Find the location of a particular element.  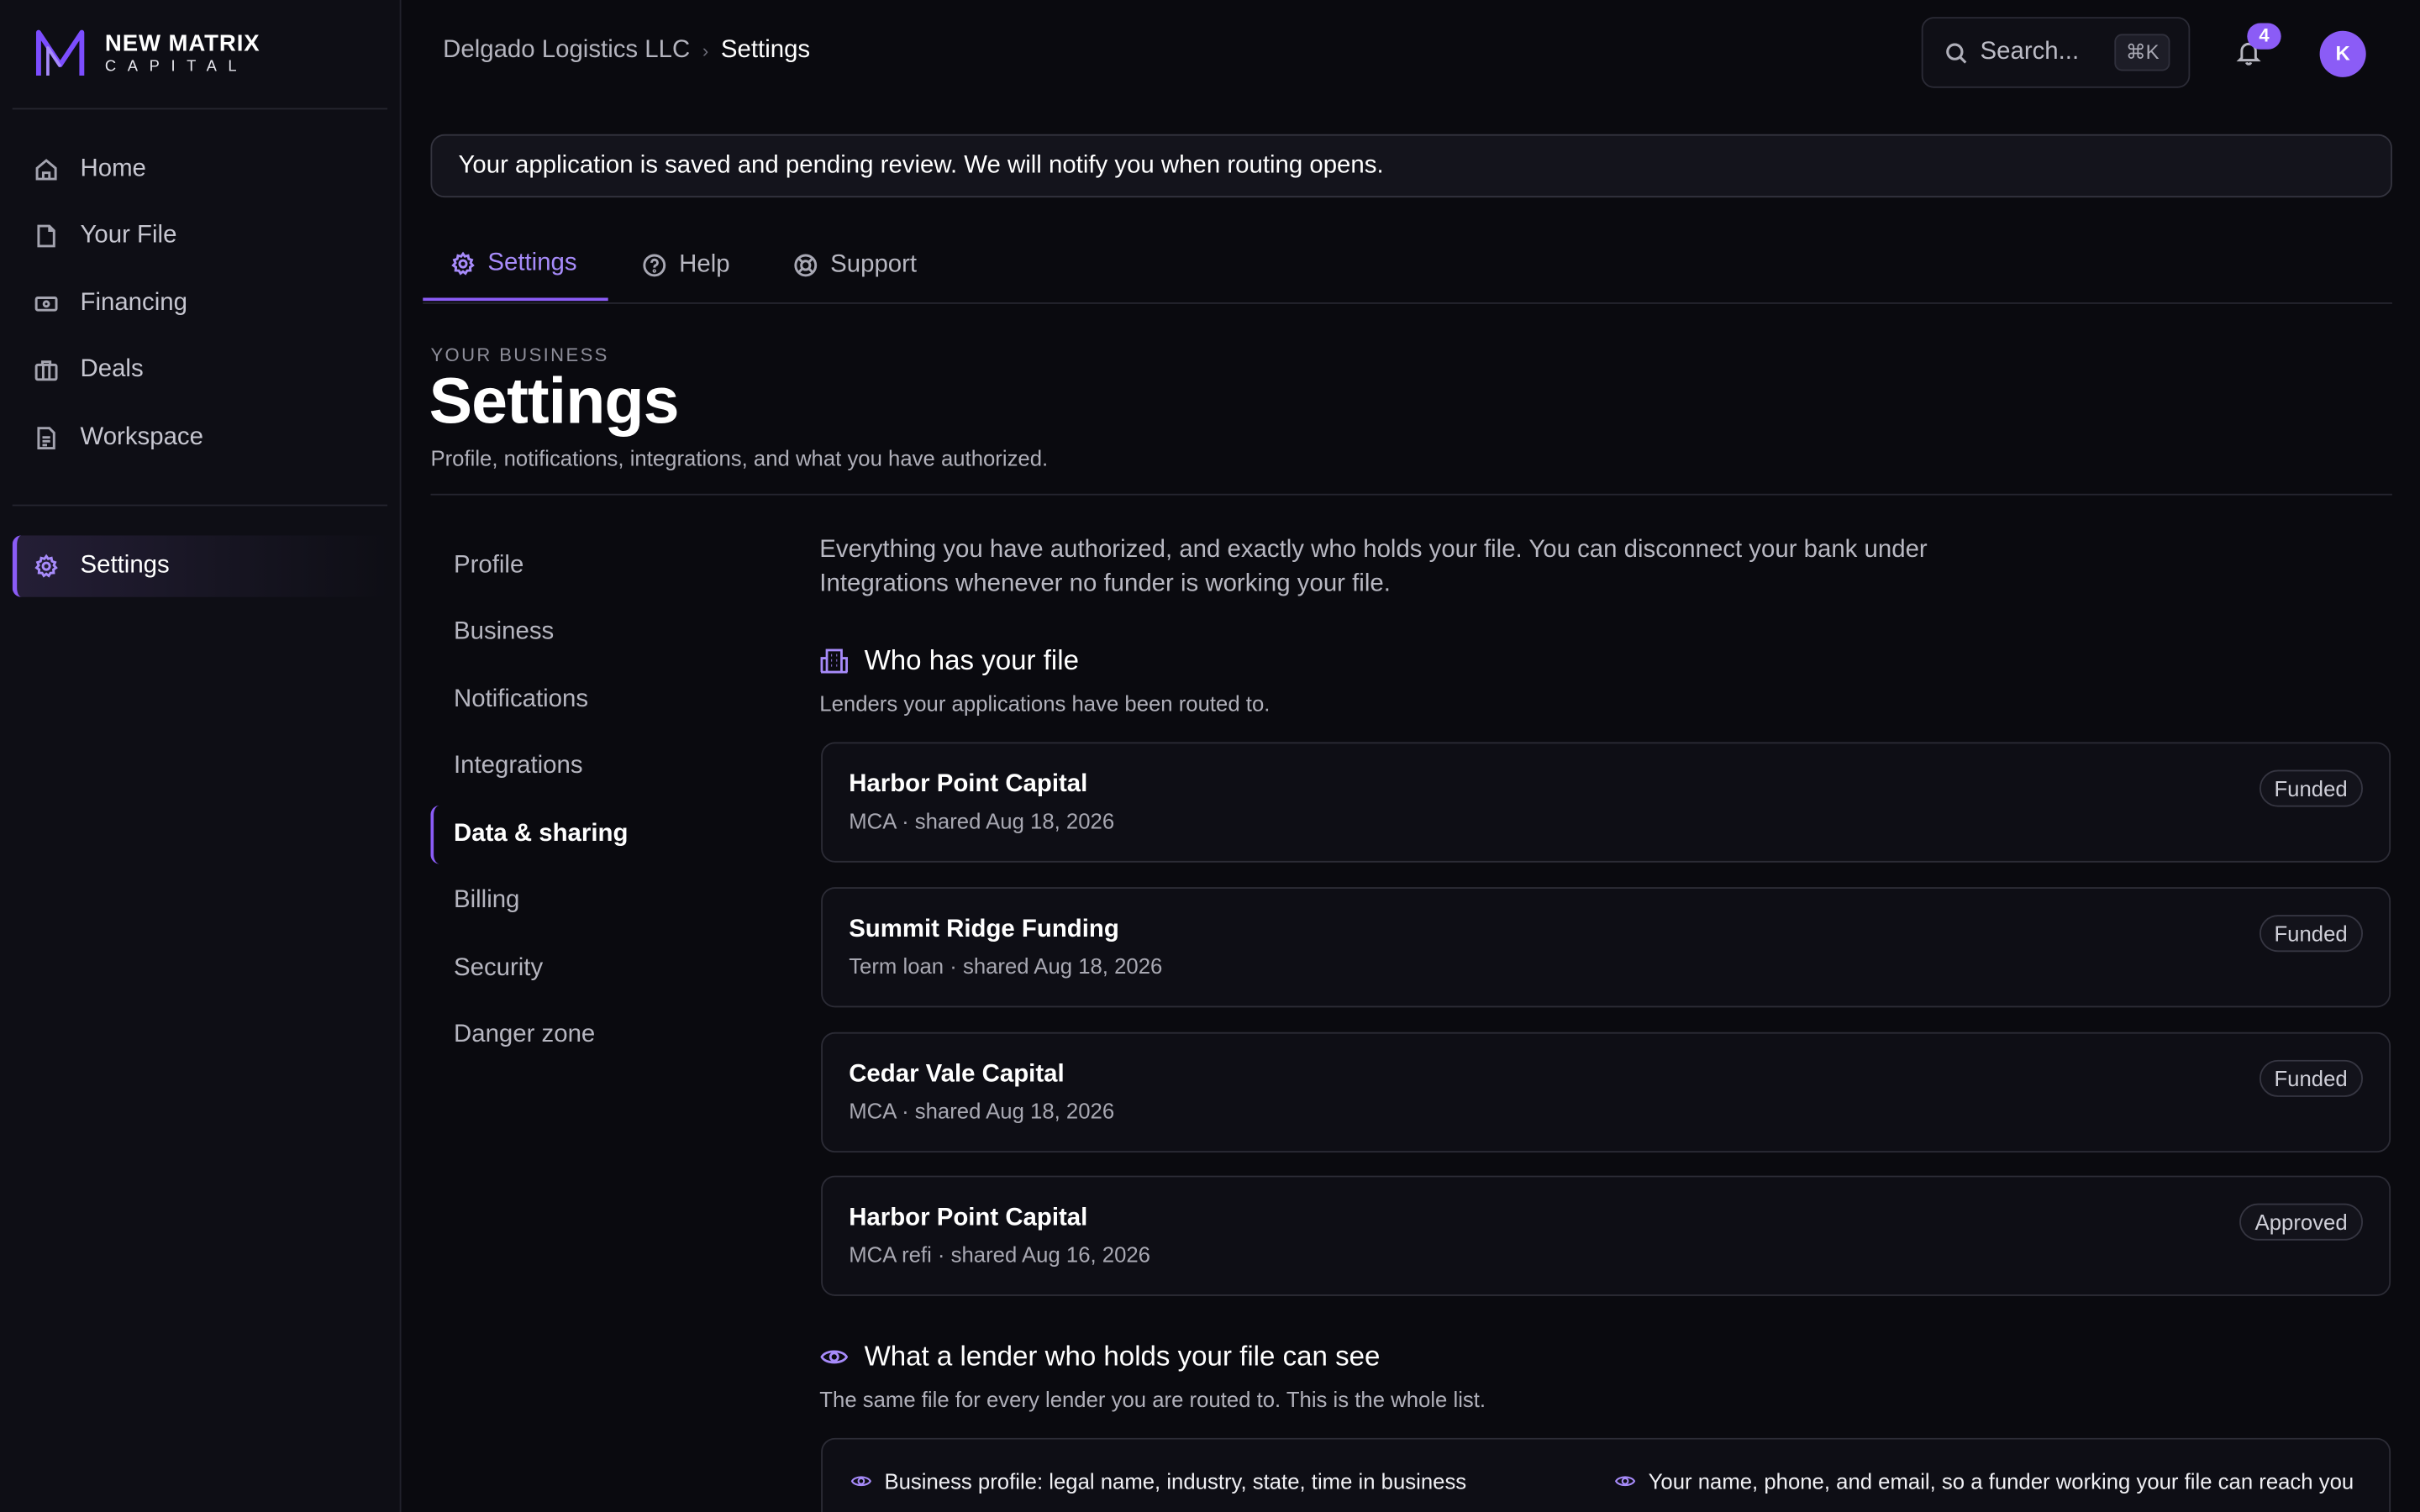

search-icon is located at coordinates (1956, 52).